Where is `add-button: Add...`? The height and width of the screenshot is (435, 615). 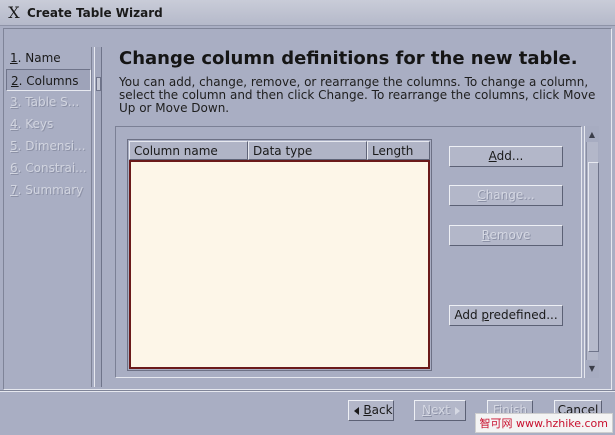 add-button: Add... is located at coordinates (506, 156).